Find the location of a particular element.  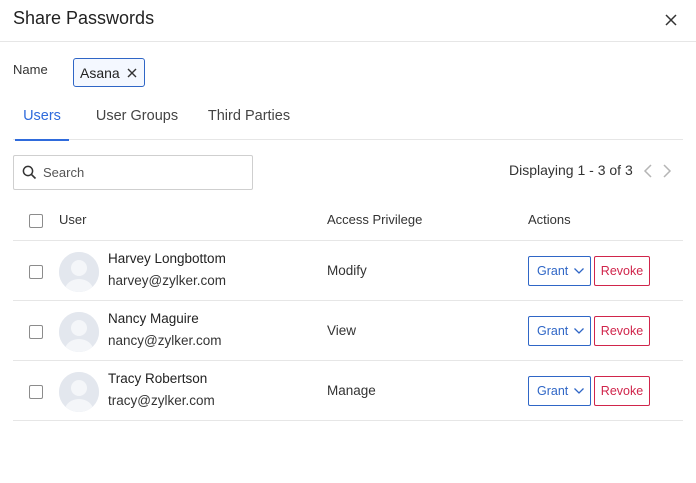

access-privilege: Modify is located at coordinates (347, 270).